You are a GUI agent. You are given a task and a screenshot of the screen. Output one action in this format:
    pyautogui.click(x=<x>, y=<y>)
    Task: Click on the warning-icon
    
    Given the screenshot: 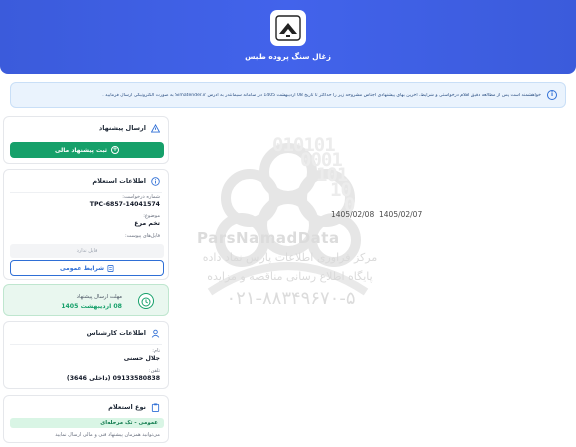 What is the action you would take?
    pyautogui.click(x=155, y=128)
    